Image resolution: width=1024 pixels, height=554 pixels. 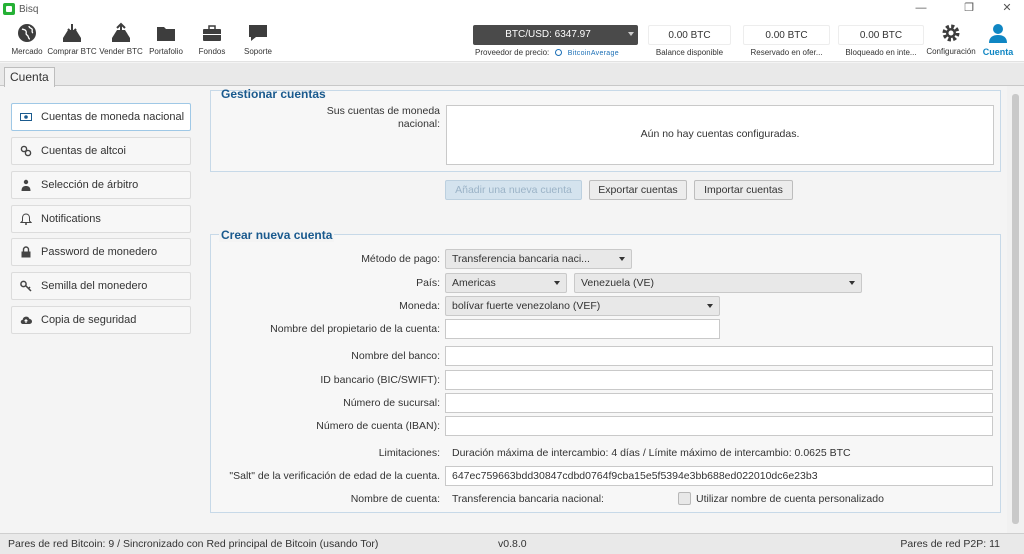 I want to click on chat-icon, so click(x=258, y=33).